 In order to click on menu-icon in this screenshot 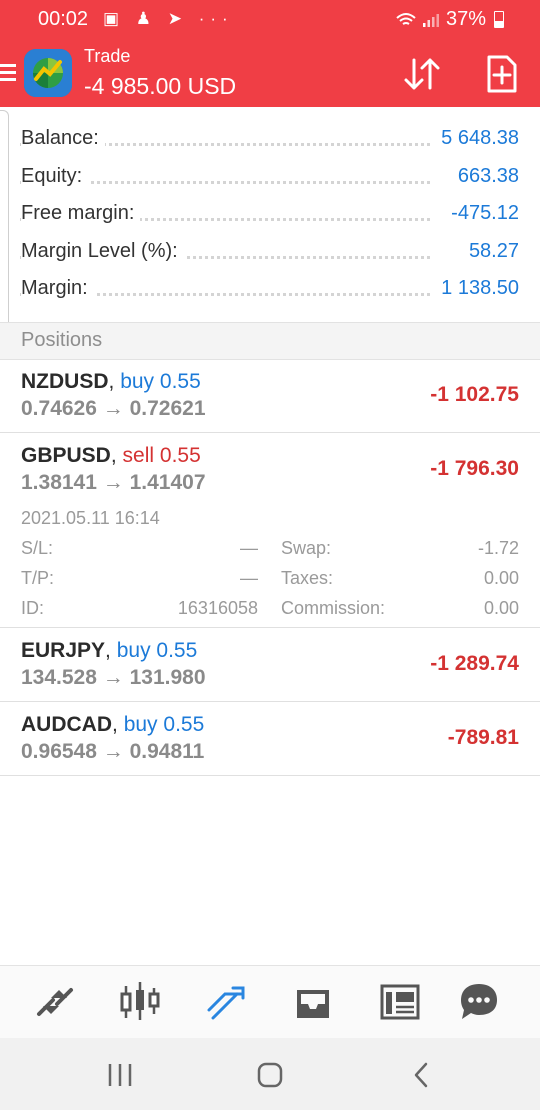, I will do `click(8, 73)`.